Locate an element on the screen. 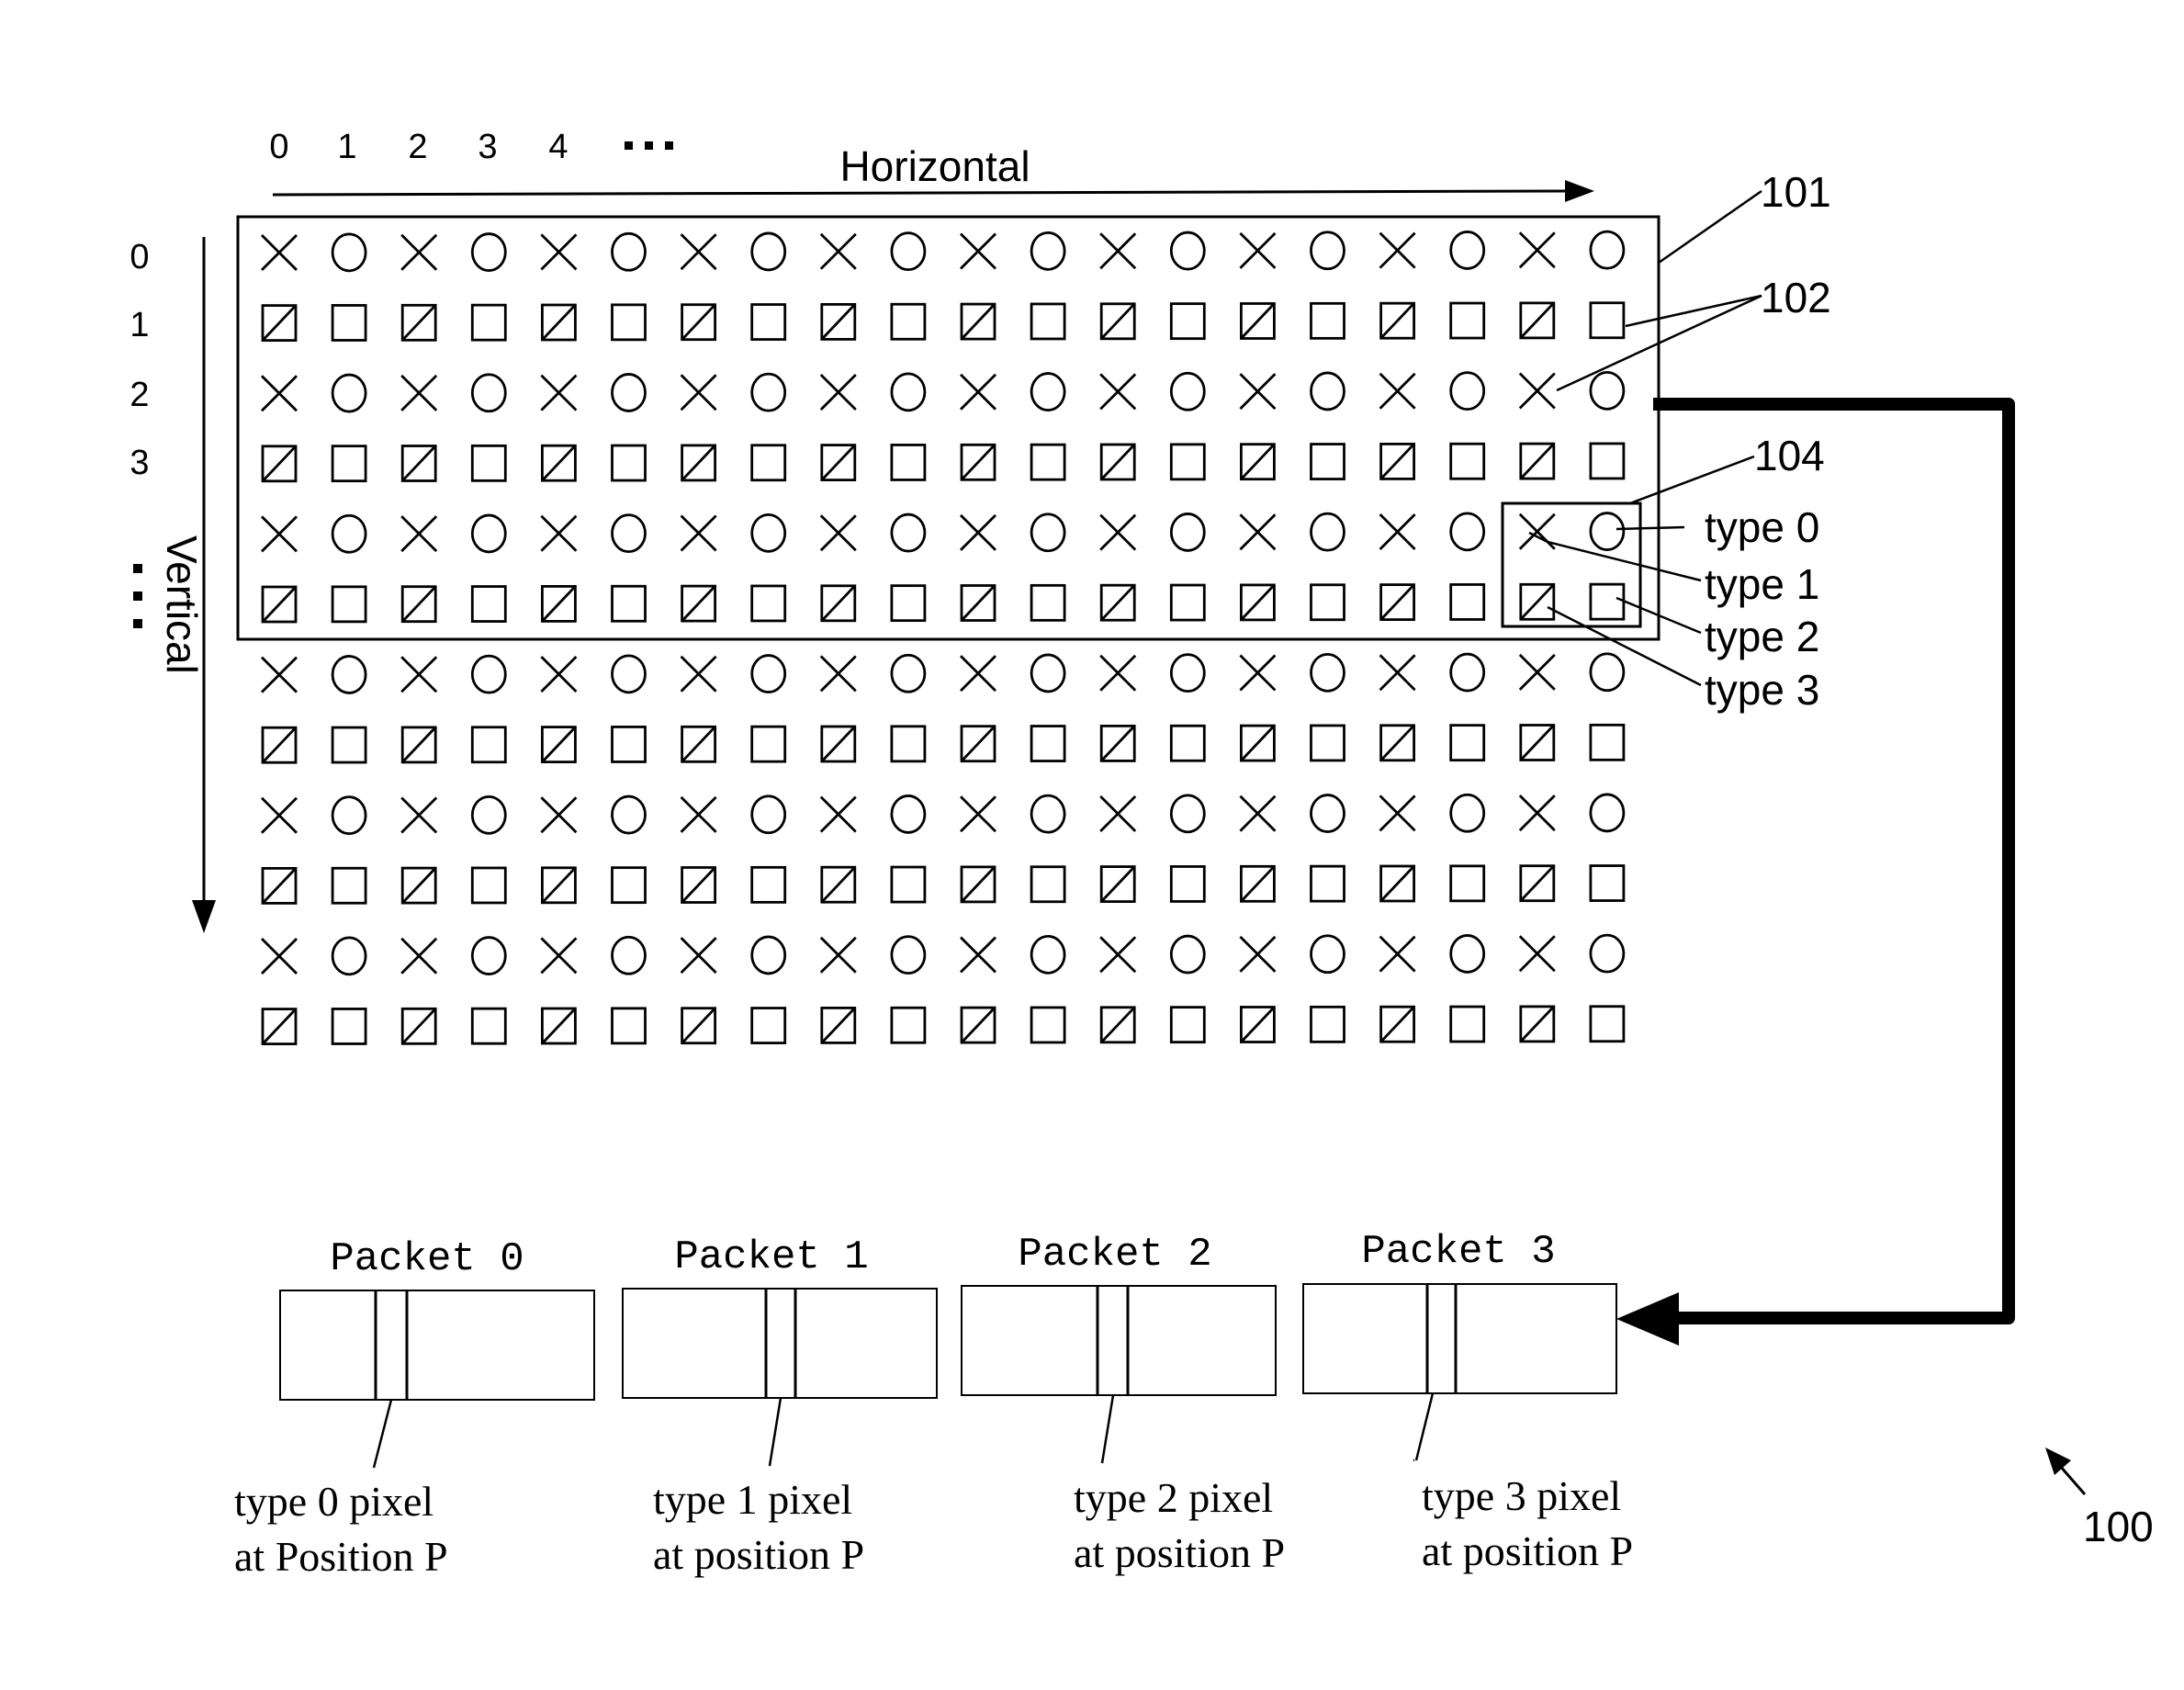 The height and width of the screenshot is (1690, 2184). legend-type-1: type 1 is located at coordinates (1762, 584).